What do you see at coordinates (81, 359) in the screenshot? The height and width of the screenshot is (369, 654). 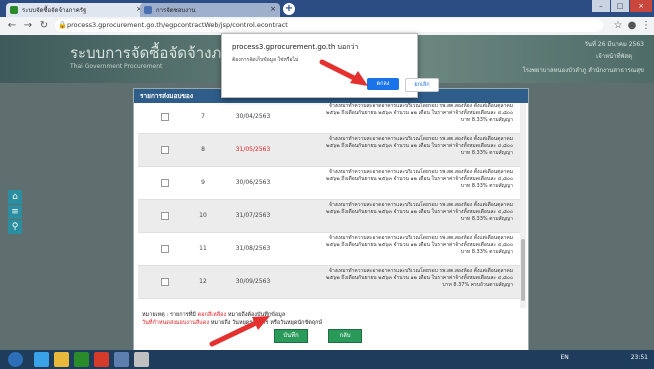 I see `excel-icon` at bounding box center [81, 359].